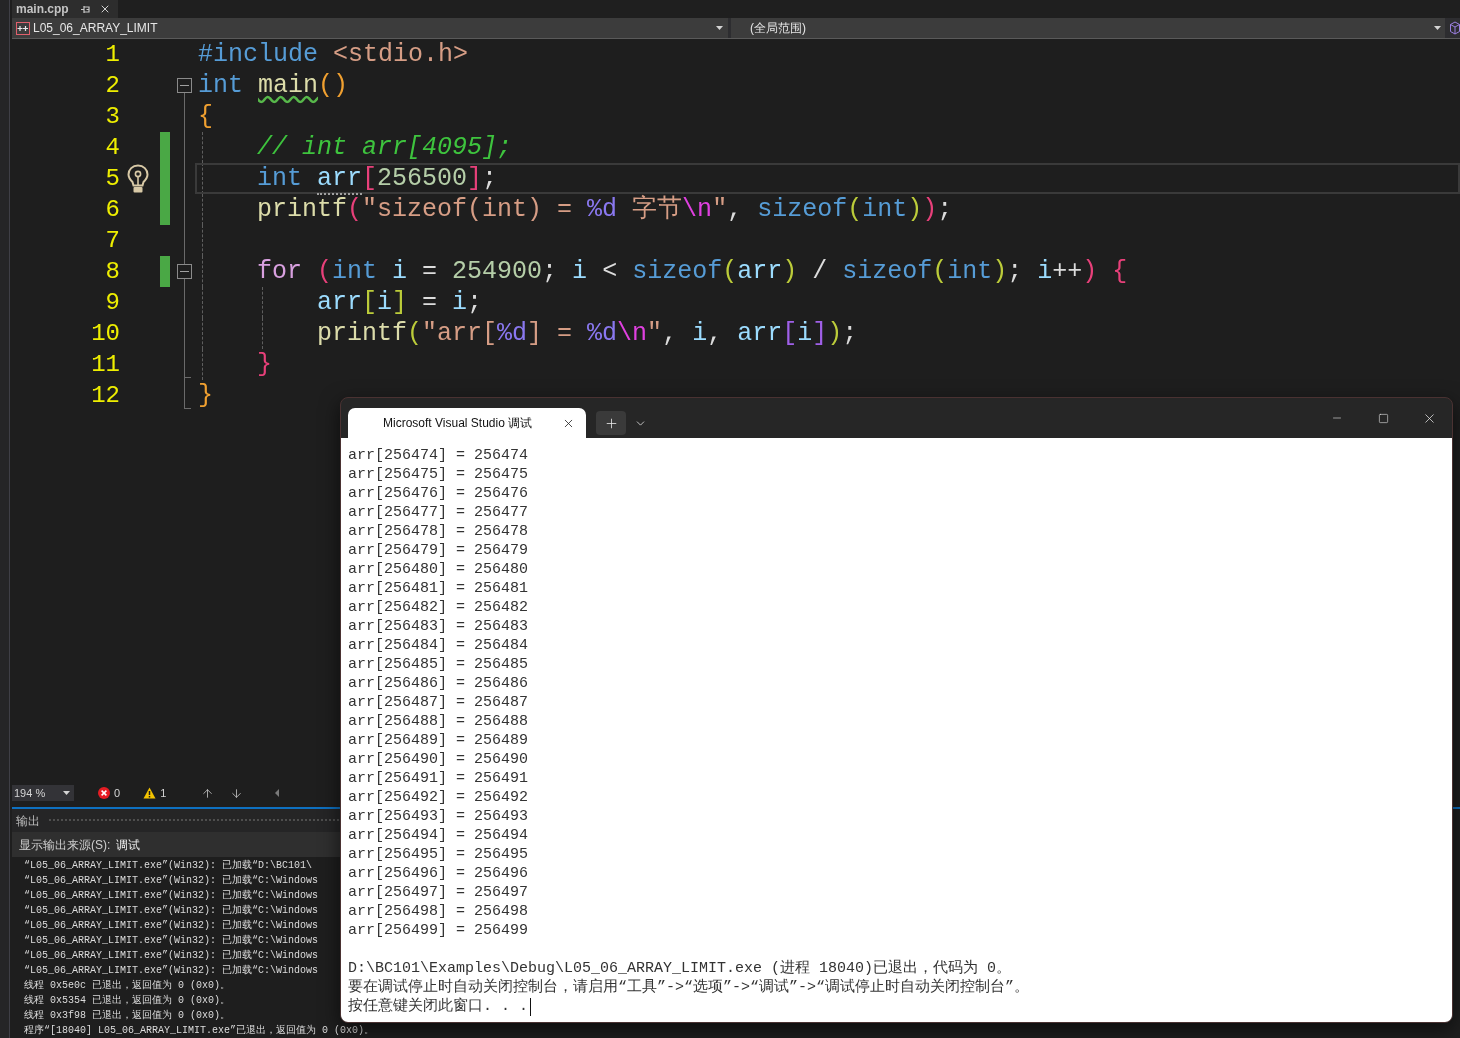 This screenshot has width=1460, height=1038. I want to click on console-line: arr[256490] = 256490, so click(438, 759).